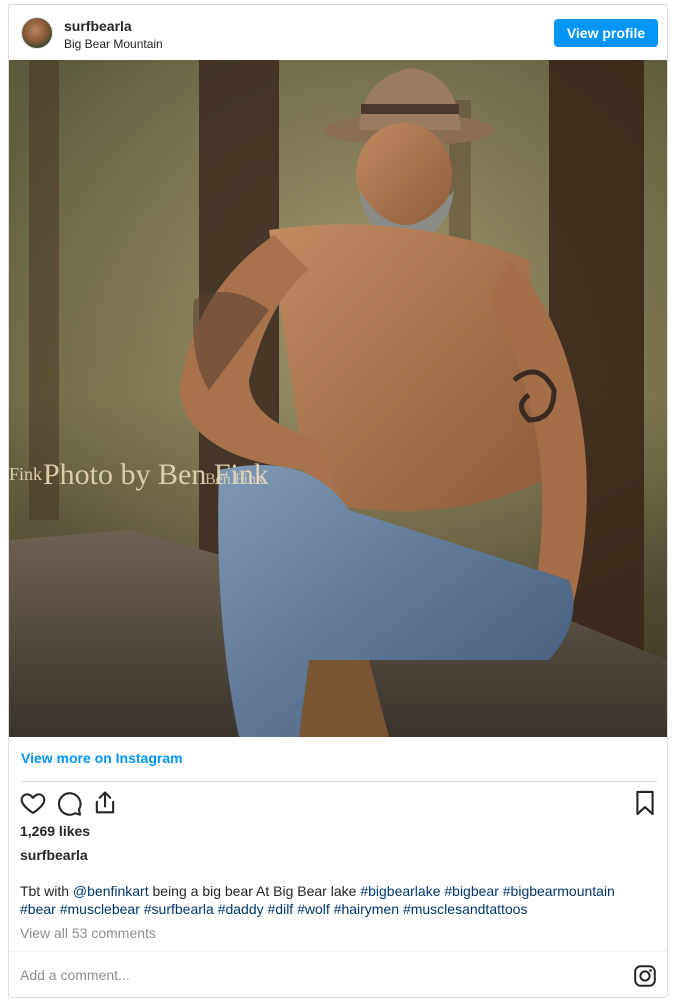 This screenshot has width=676, height=1003. I want to click on view-all-comments-link: View all 53 comments, so click(88, 933).